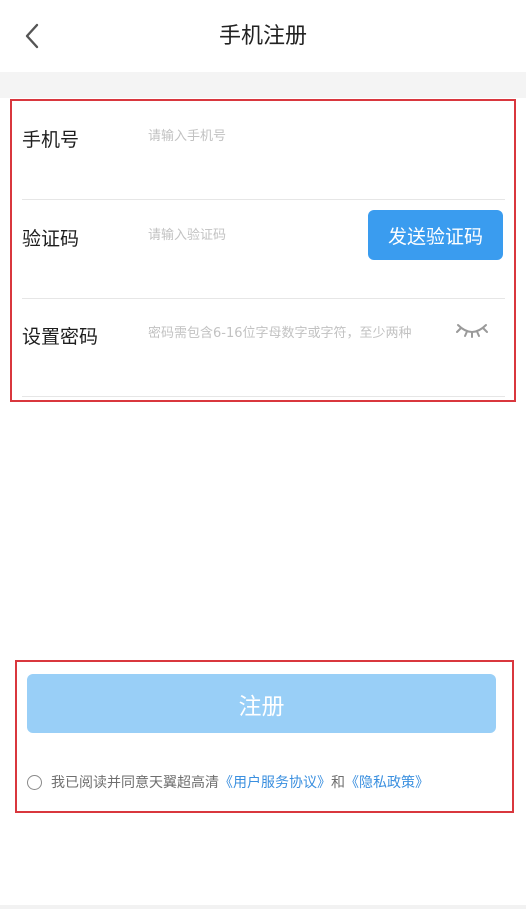  I want to click on phone-label: 手机号, so click(51, 140).